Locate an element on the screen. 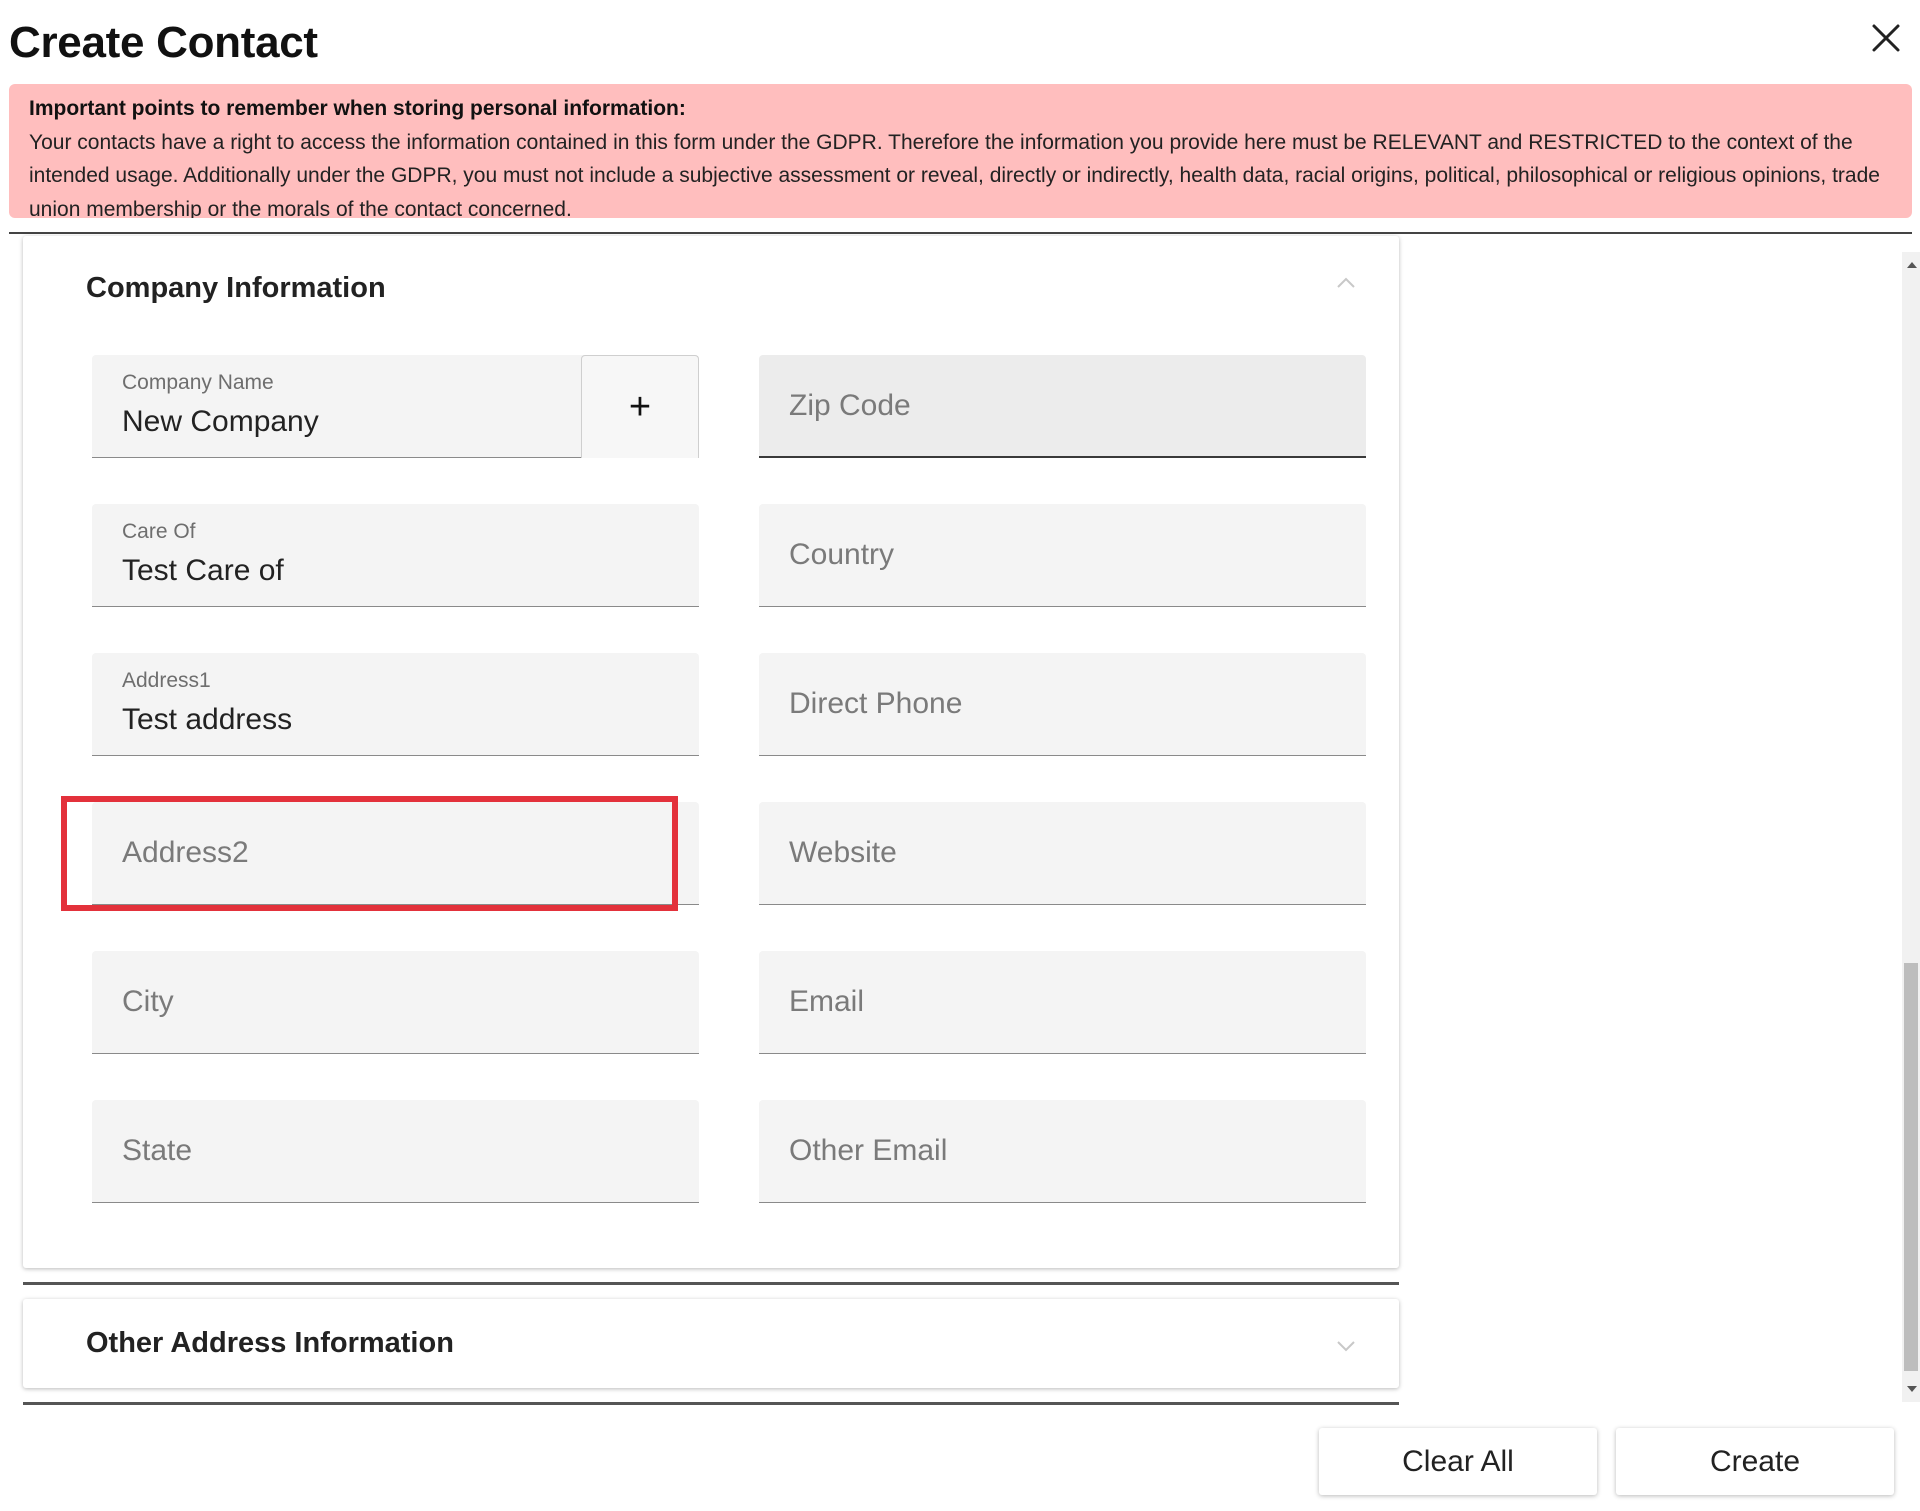 Image resolution: width=1920 pixels, height=1511 pixels. care-of-value: Test Care of is located at coordinates (203, 571).